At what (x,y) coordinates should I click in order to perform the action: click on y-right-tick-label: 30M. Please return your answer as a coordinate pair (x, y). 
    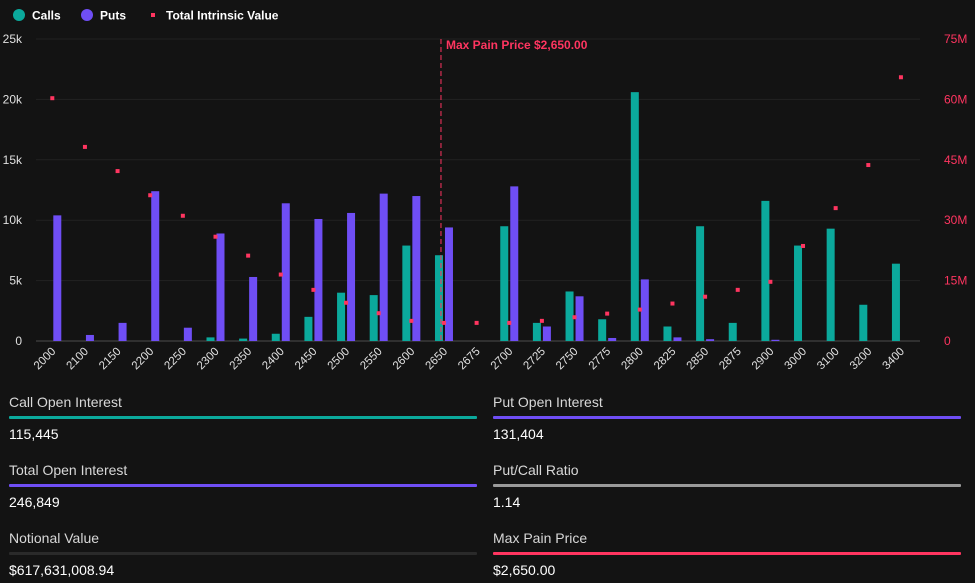
    Looking at the image, I should click on (955, 220).